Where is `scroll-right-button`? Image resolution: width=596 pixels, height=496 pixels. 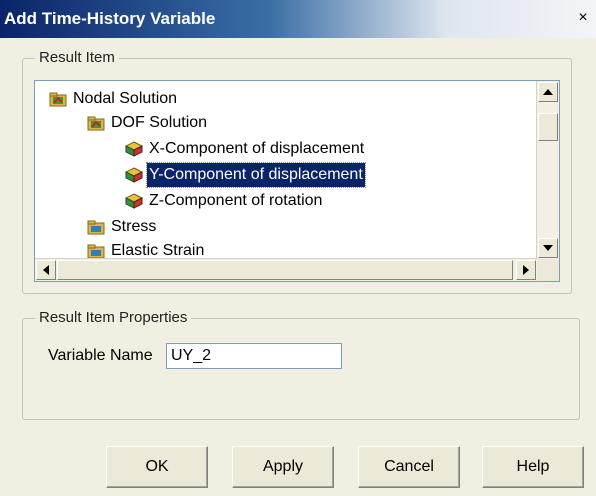 scroll-right-button is located at coordinates (526, 270).